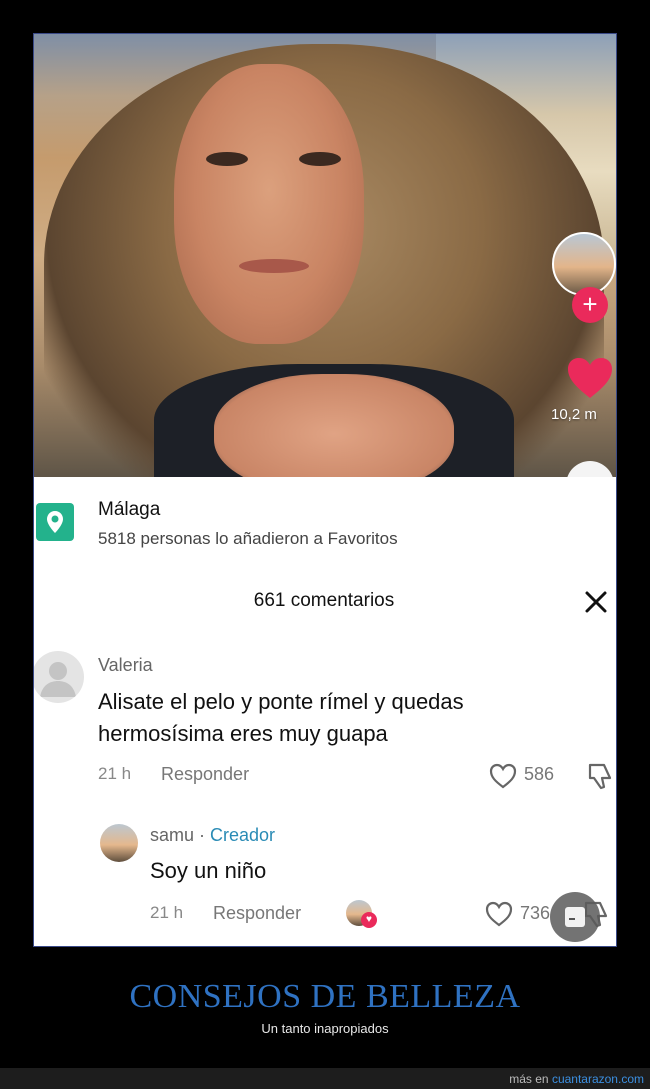  I want to click on comment-author: Valeria, so click(125, 665).